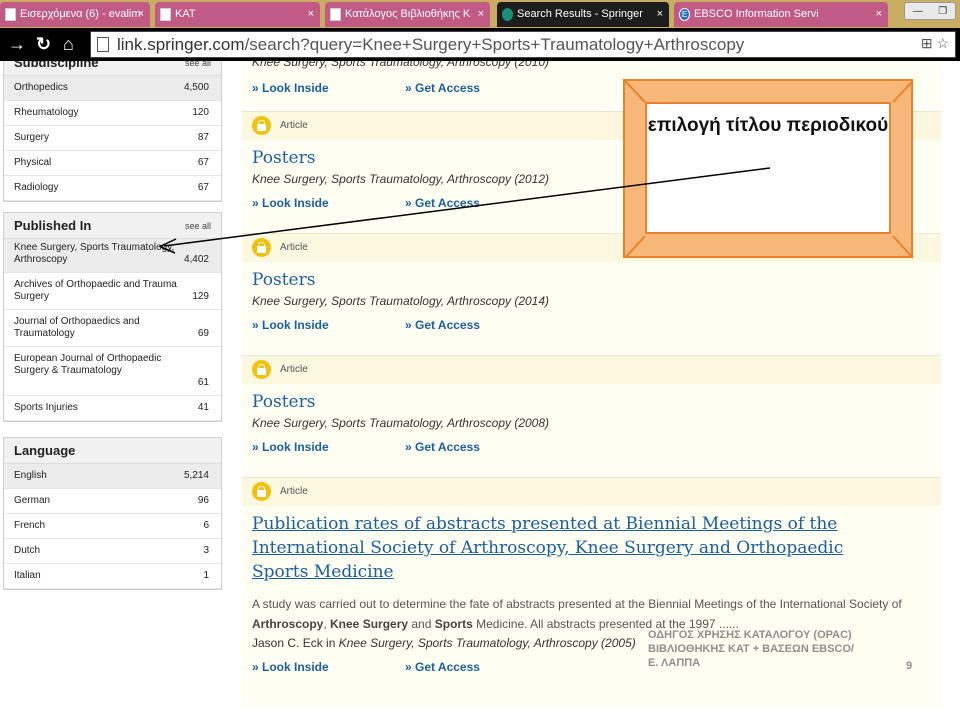  What do you see at coordinates (196, 475) in the screenshot?
I see `facet-item-count: 5,214` at bounding box center [196, 475].